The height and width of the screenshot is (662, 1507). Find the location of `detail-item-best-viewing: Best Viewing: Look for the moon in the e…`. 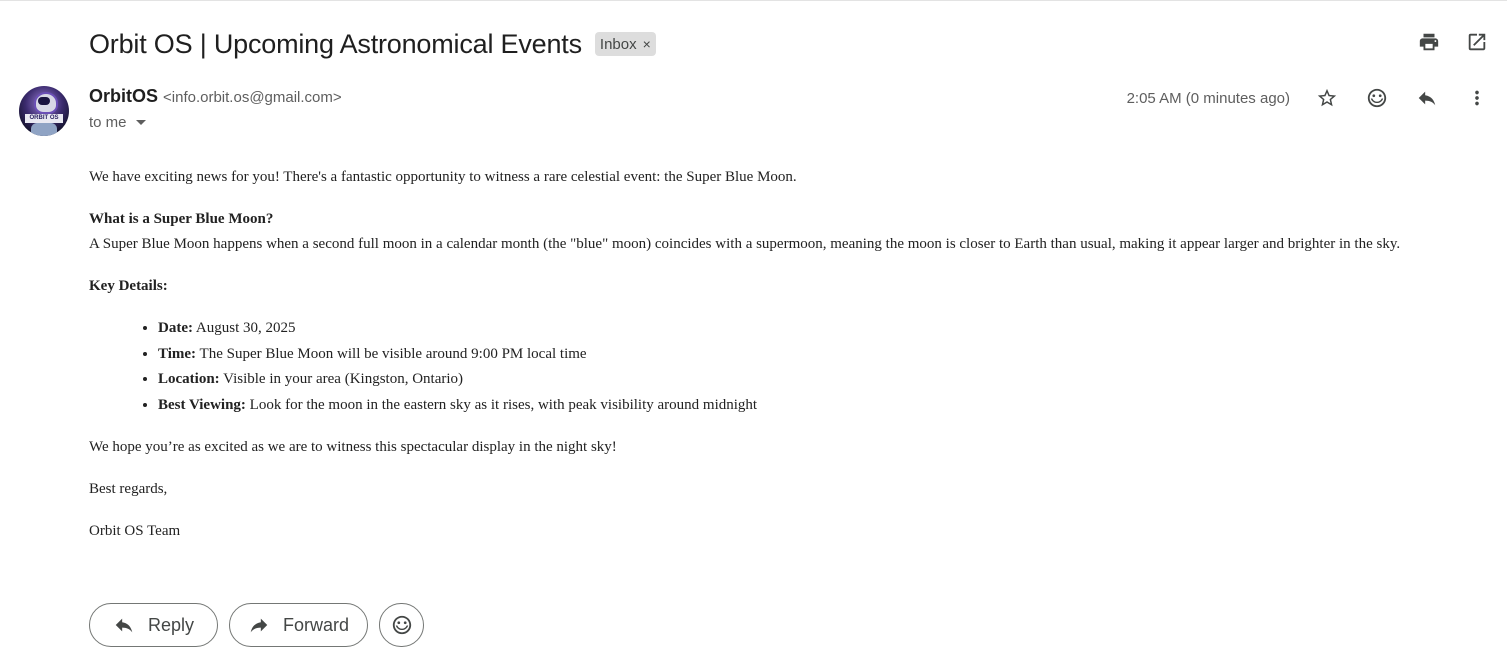

detail-item-best-viewing: Best Viewing: Look for the moon in the e… is located at coordinates (823, 406).